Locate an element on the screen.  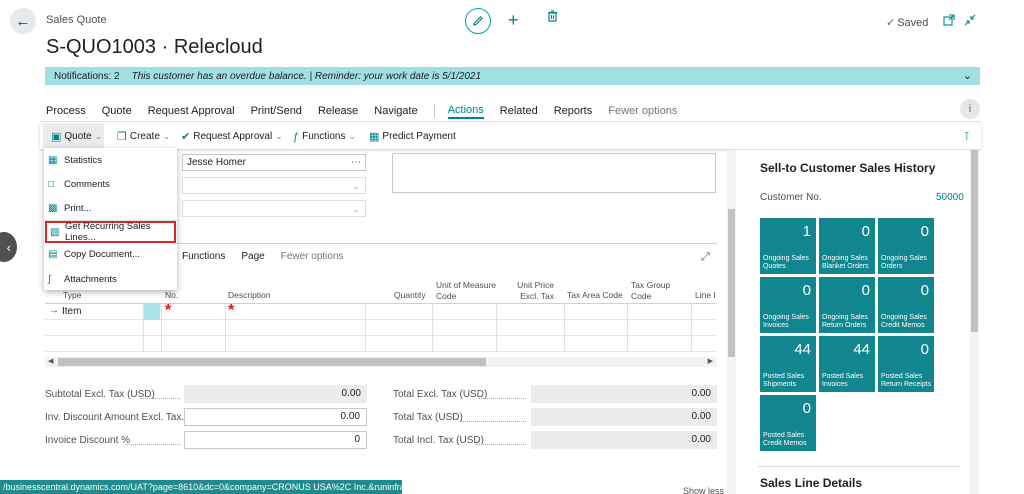
lines-page-action: Page is located at coordinates (252, 256).